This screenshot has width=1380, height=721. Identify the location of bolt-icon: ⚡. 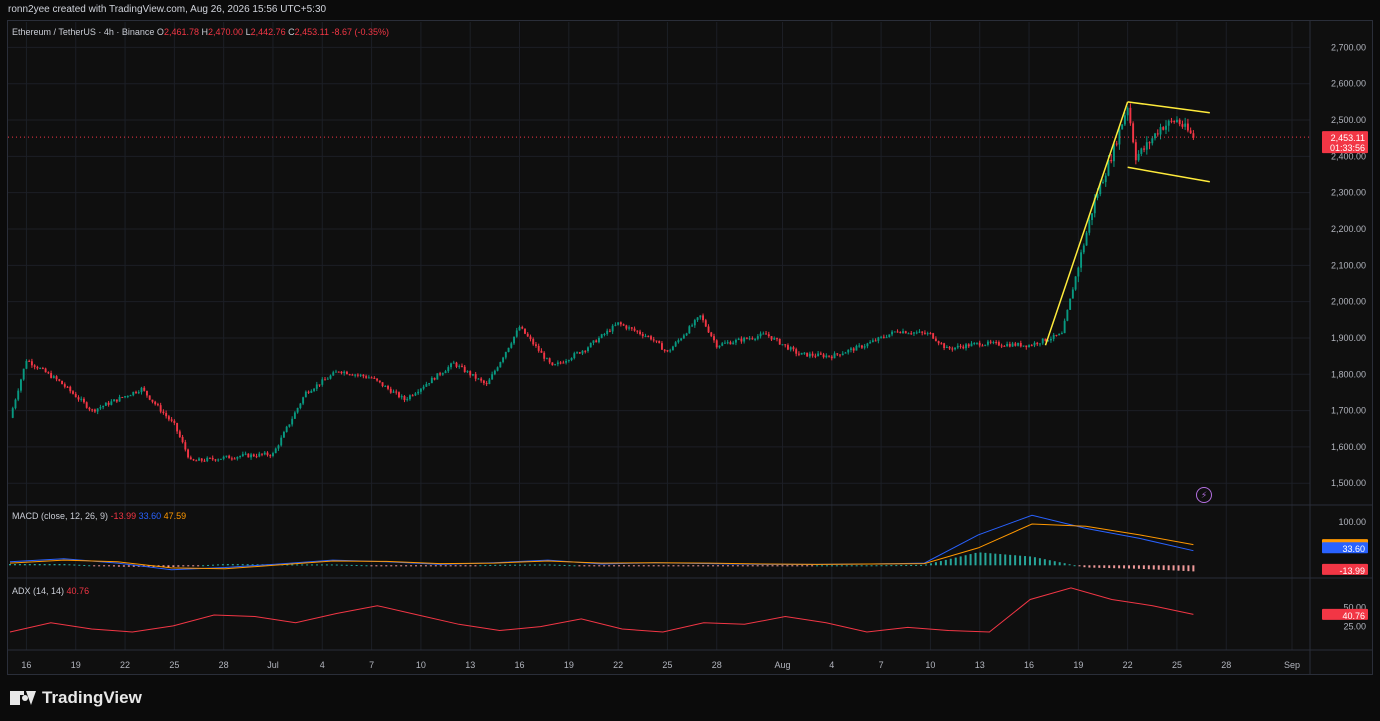
(1204, 495).